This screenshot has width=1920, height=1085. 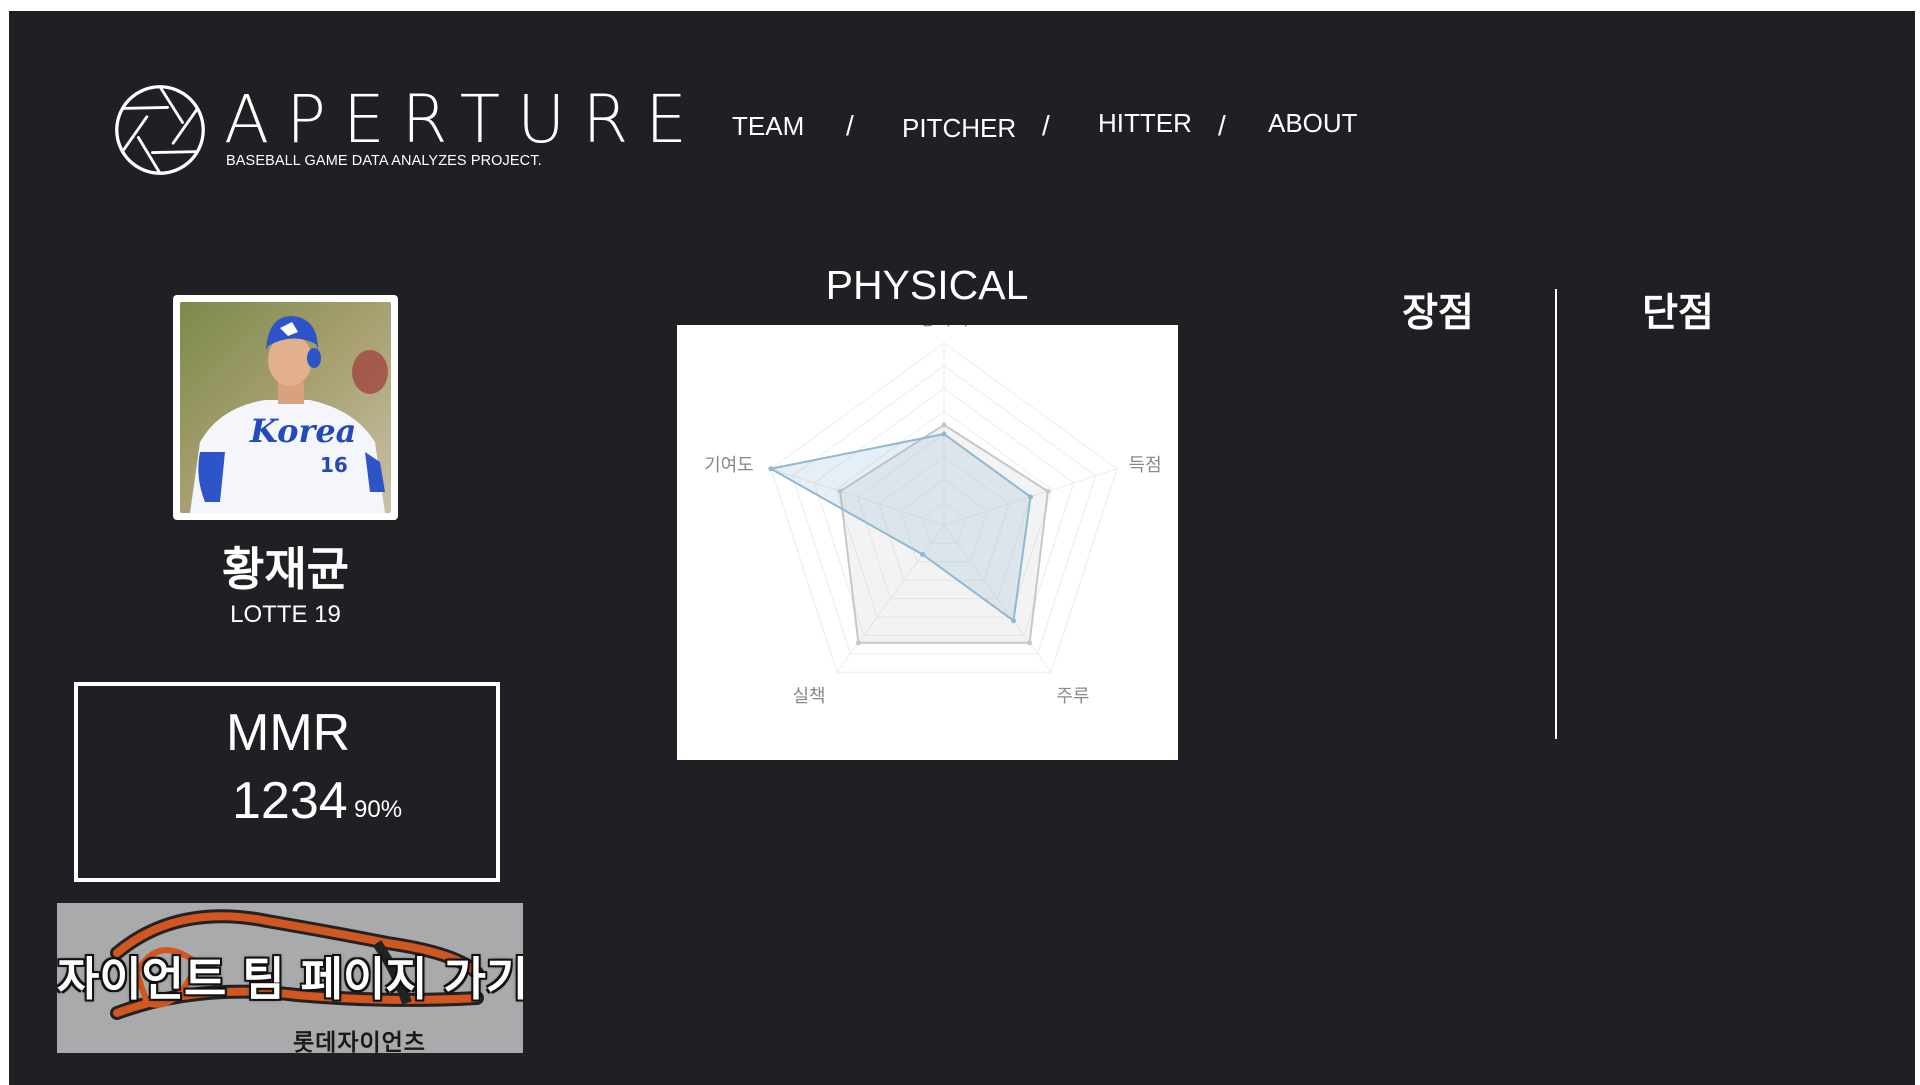 What do you see at coordinates (1678, 313) in the screenshot?
I see `cons-heading: 단점` at bounding box center [1678, 313].